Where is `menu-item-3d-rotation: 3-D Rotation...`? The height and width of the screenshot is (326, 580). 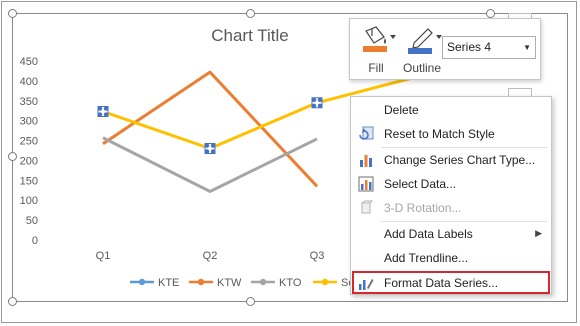 menu-item-3d-rotation: 3-D Rotation... is located at coordinates (451, 208).